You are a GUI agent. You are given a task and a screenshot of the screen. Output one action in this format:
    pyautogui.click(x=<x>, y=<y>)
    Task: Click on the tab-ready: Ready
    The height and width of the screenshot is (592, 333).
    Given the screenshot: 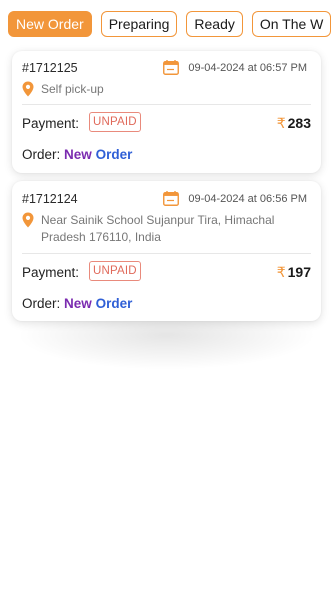 What is the action you would take?
    pyautogui.click(x=214, y=24)
    